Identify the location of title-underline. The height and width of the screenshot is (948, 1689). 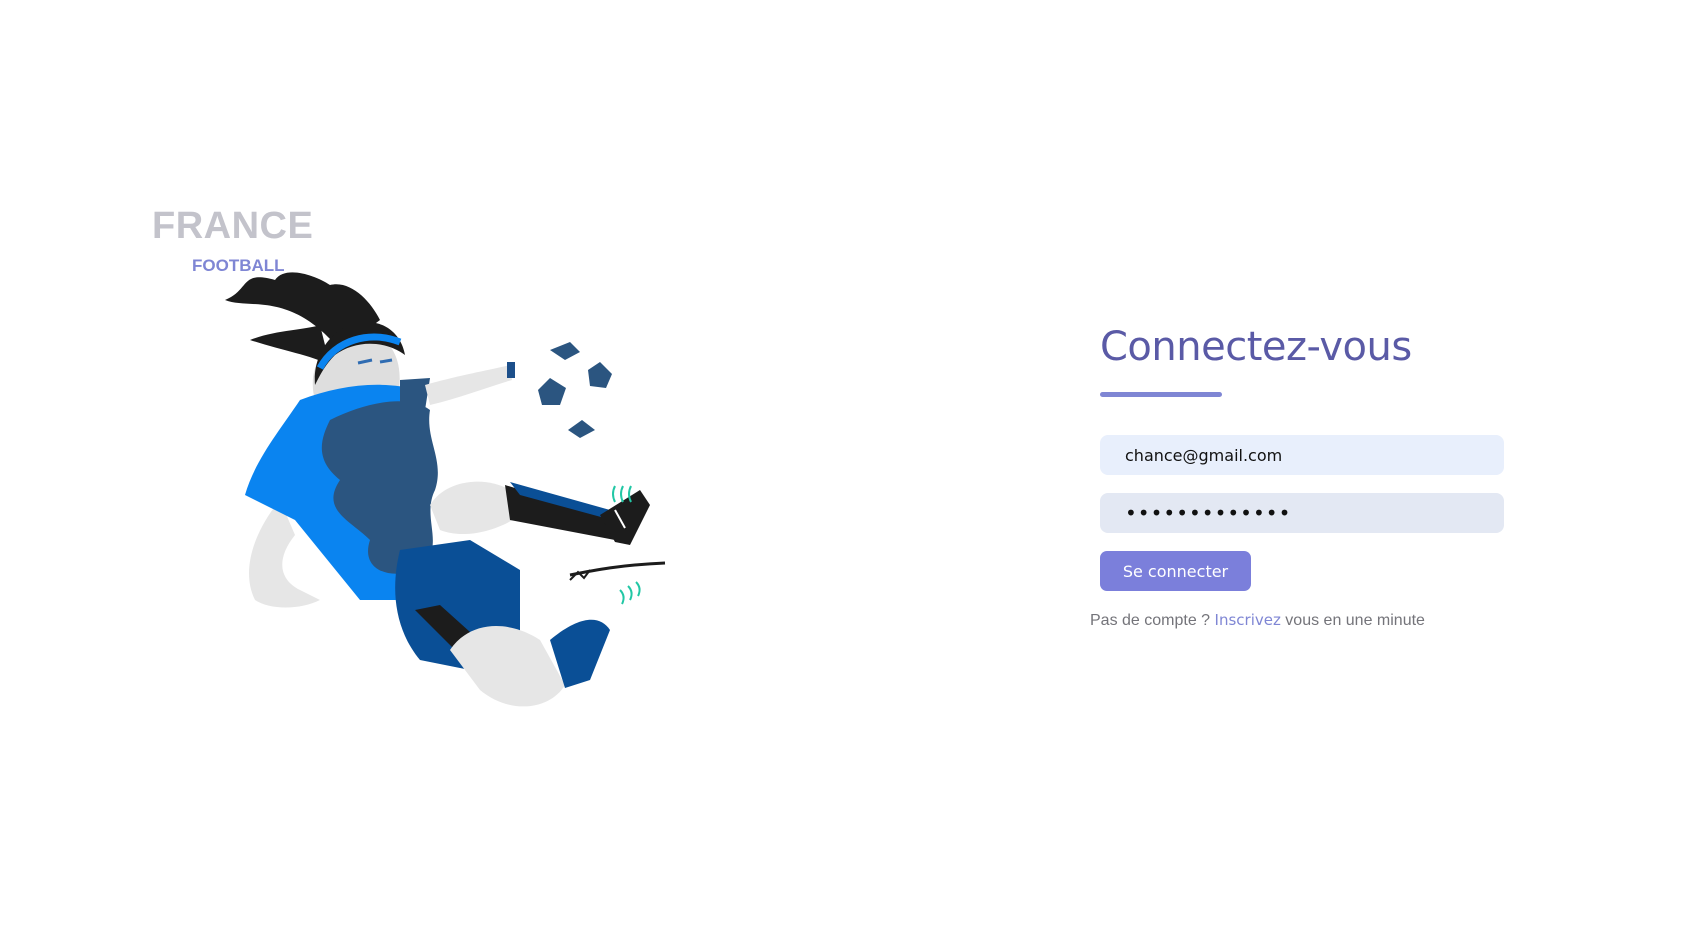
(1161, 394).